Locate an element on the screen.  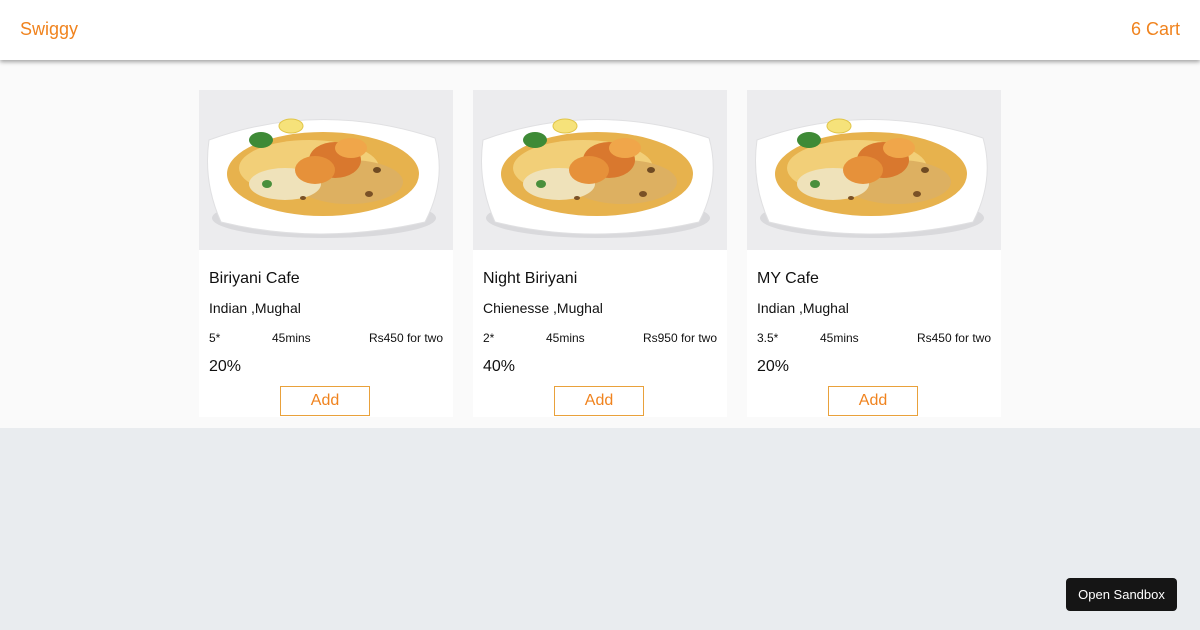
price-for-two: Rs950 for two is located at coordinates (679, 338).